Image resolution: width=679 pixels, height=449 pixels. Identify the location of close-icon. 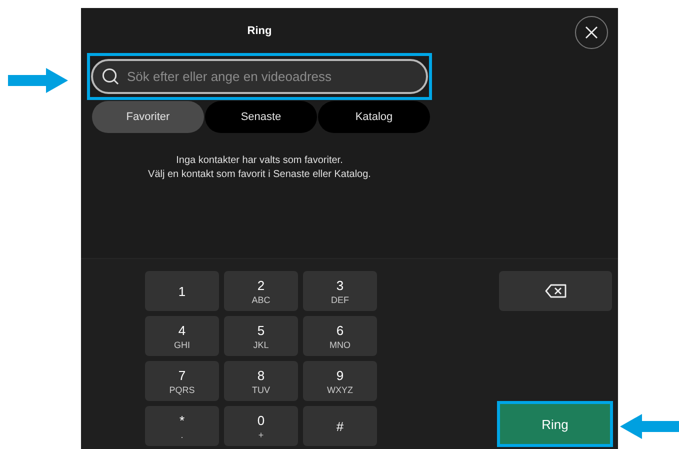
(591, 32).